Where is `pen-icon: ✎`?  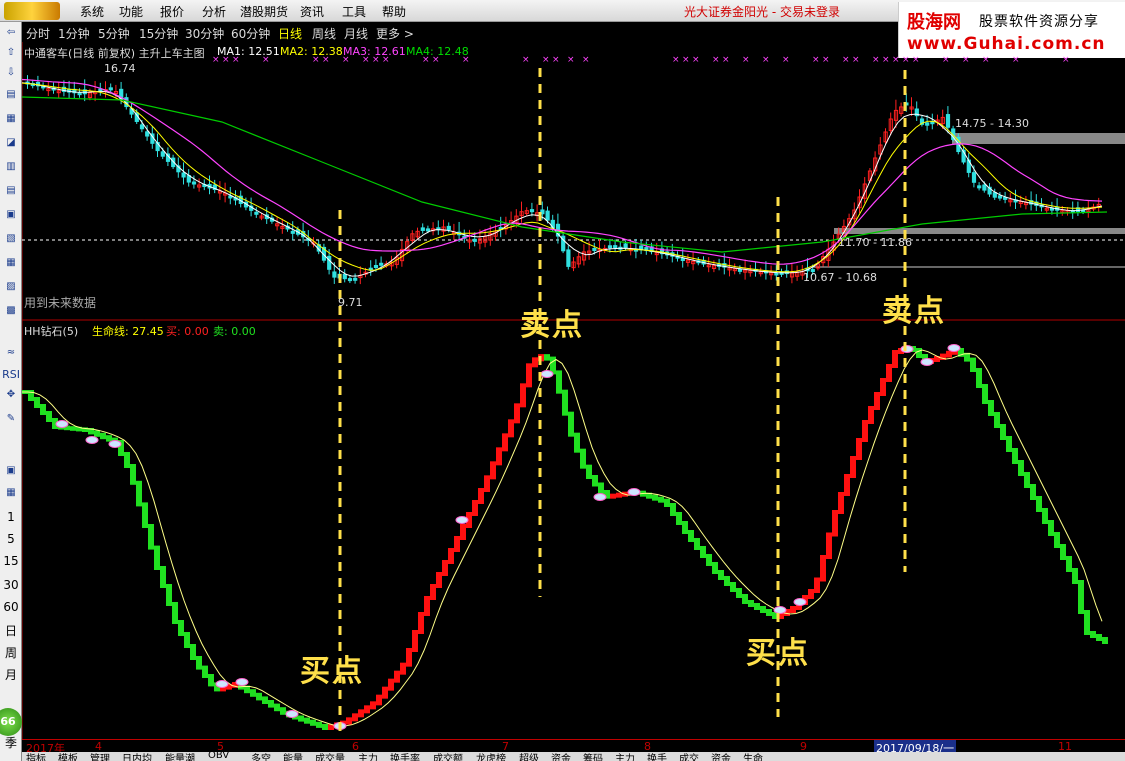 pen-icon: ✎ is located at coordinates (11, 419).